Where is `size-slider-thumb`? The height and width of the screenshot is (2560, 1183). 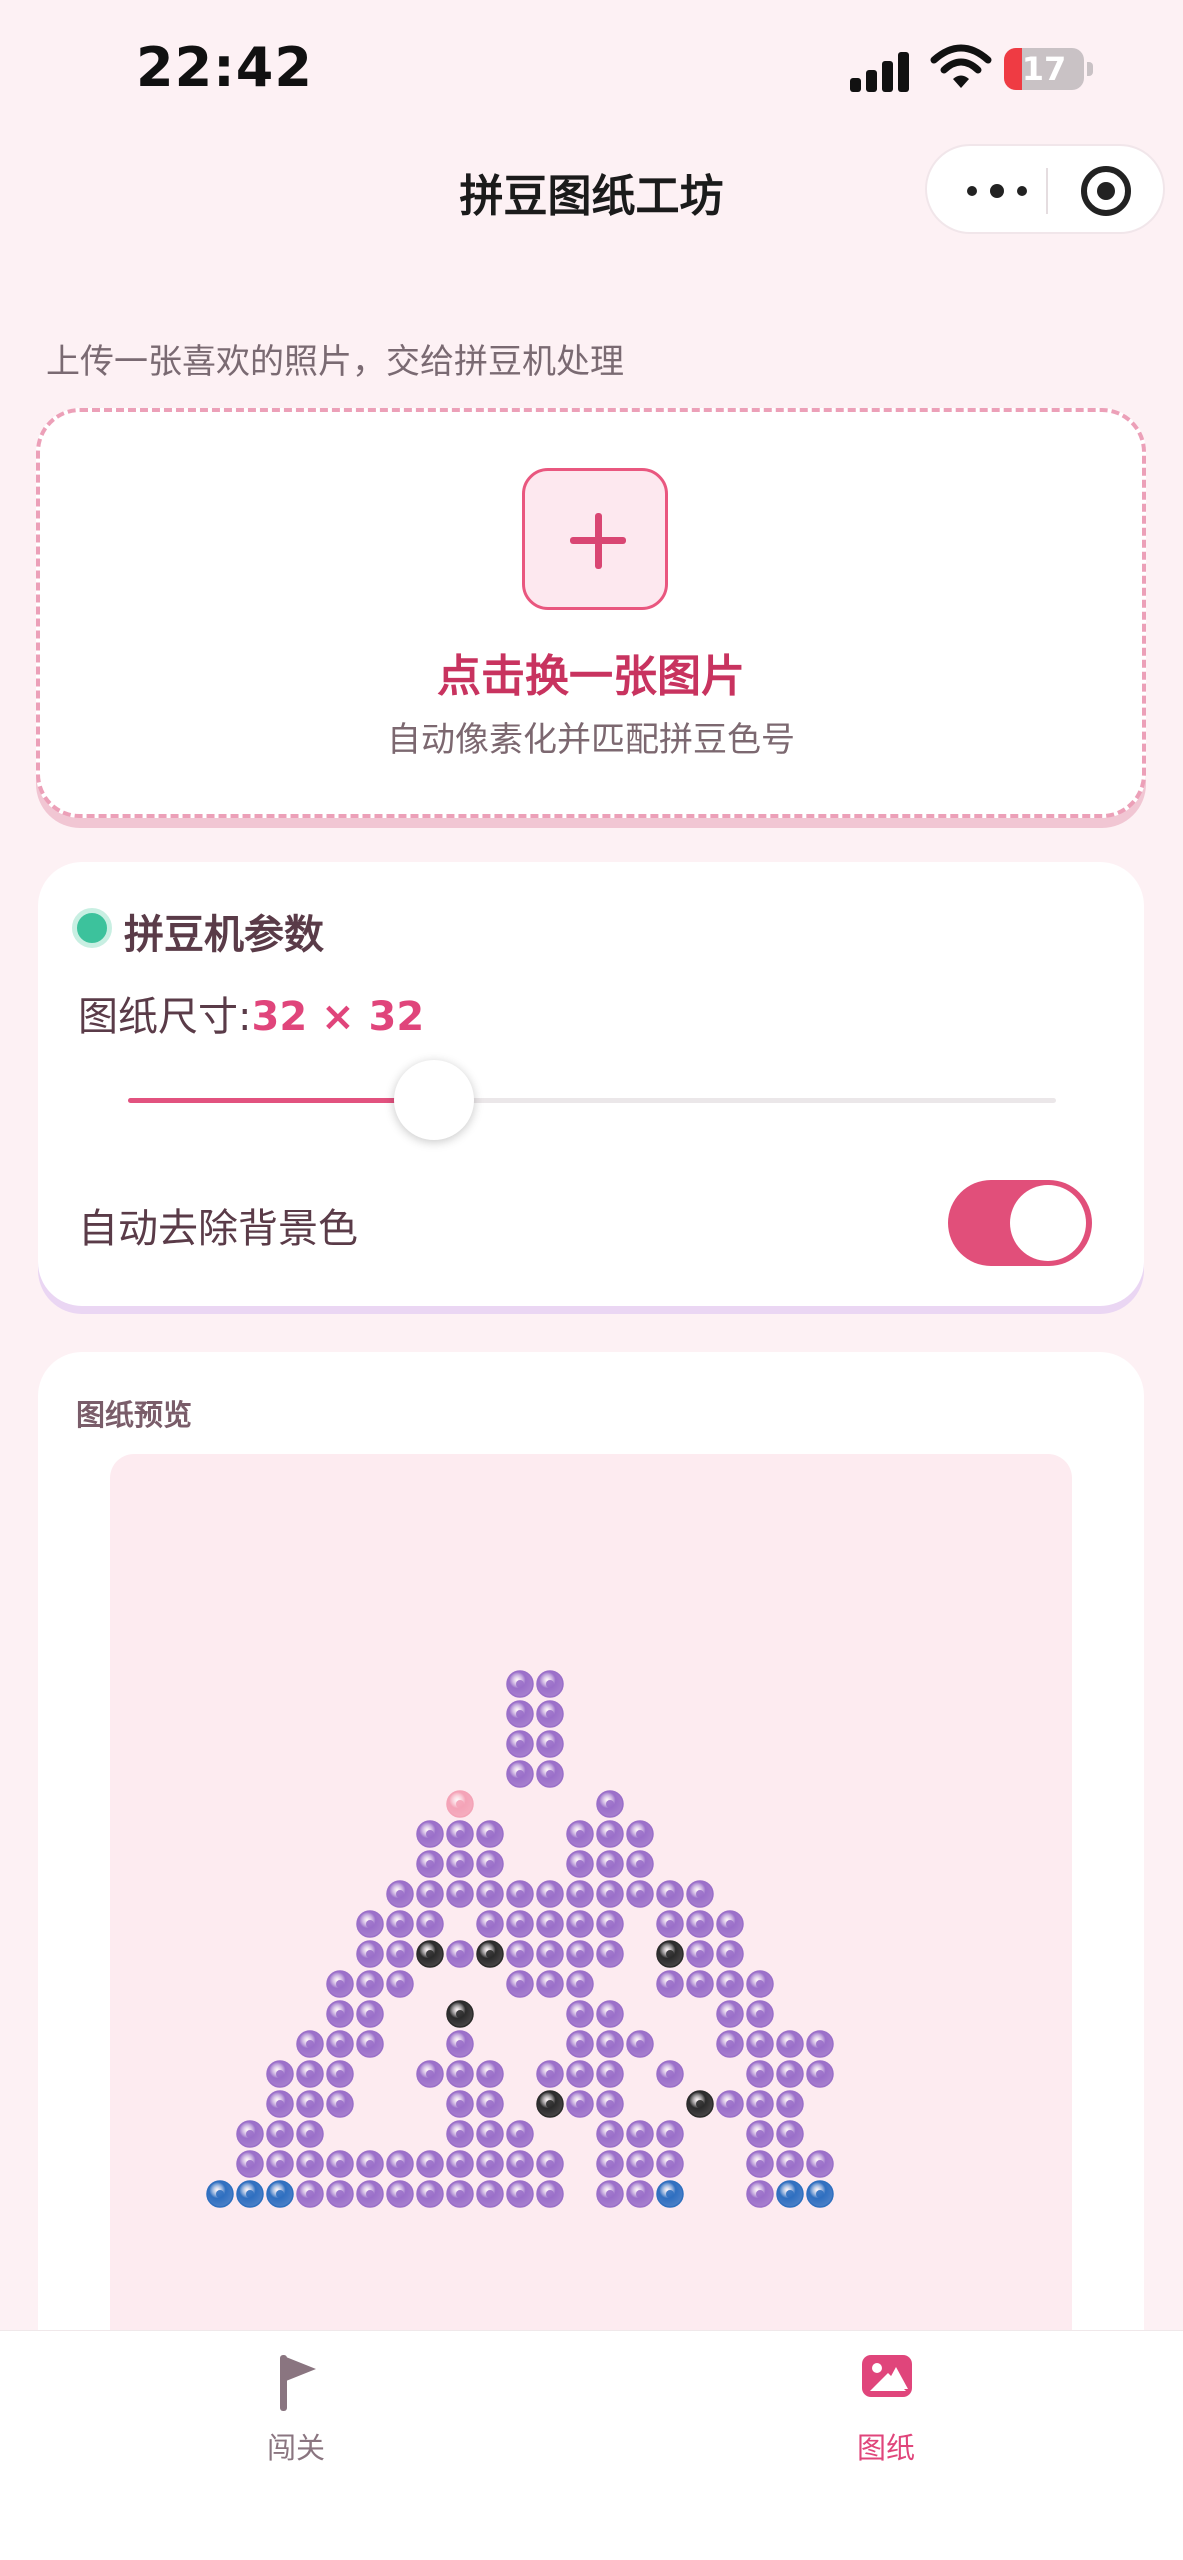 size-slider-thumb is located at coordinates (434, 1100).